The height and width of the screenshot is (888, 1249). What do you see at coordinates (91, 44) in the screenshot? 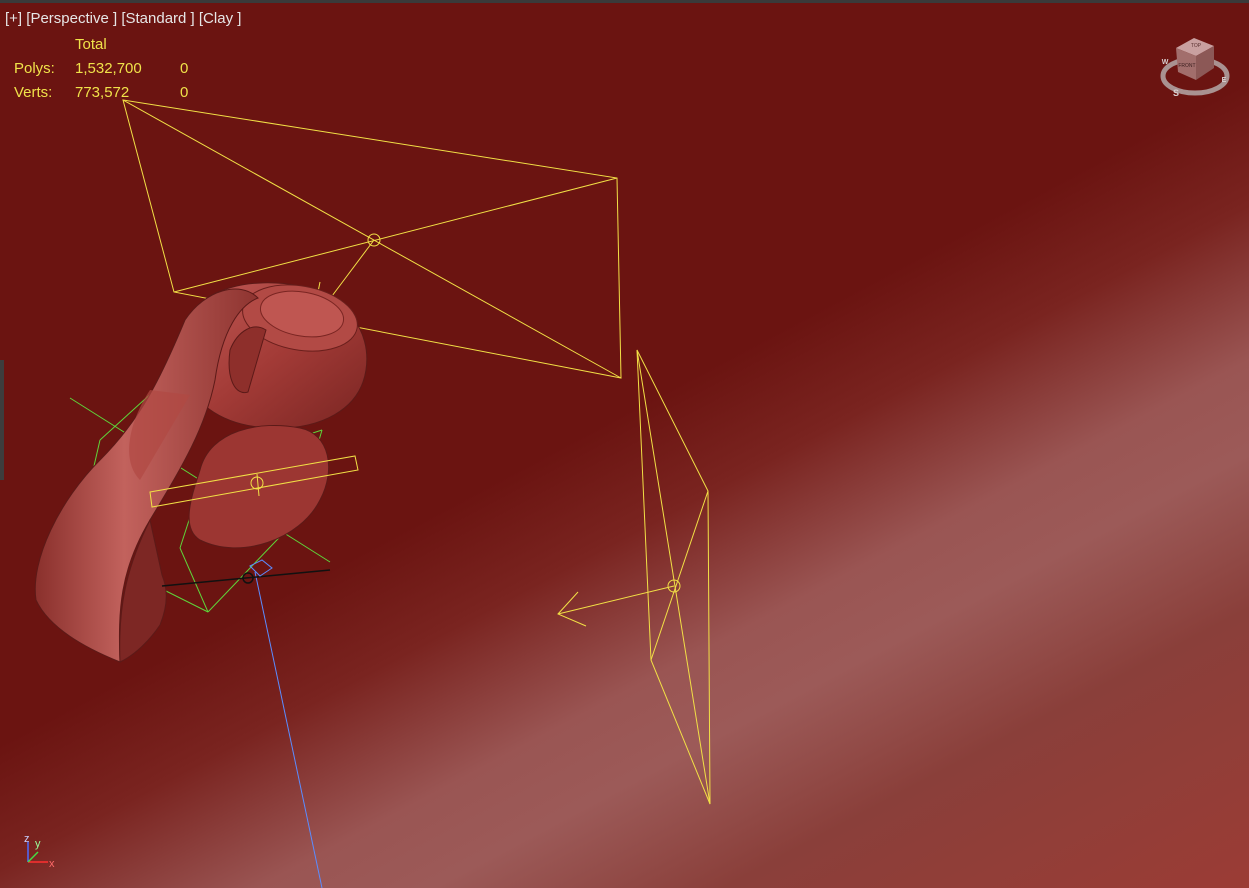
I see `stats-total-header: Total` at bounding box center [91, 44].